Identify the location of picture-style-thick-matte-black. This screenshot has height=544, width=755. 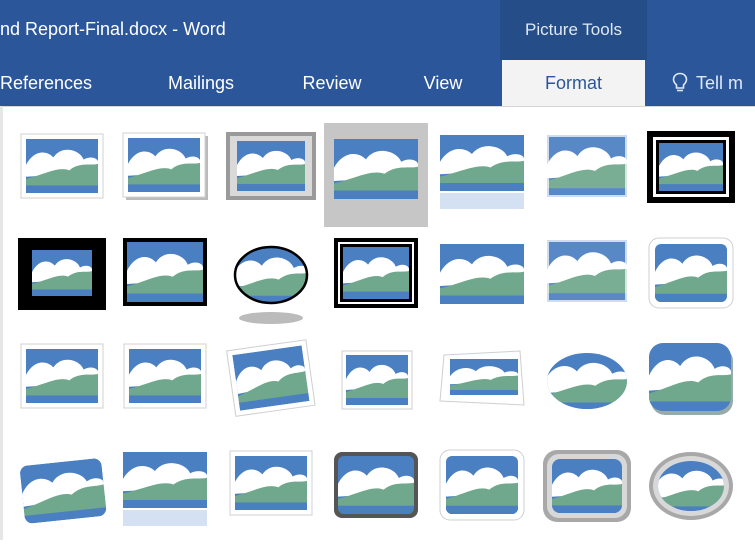
(62, 280).